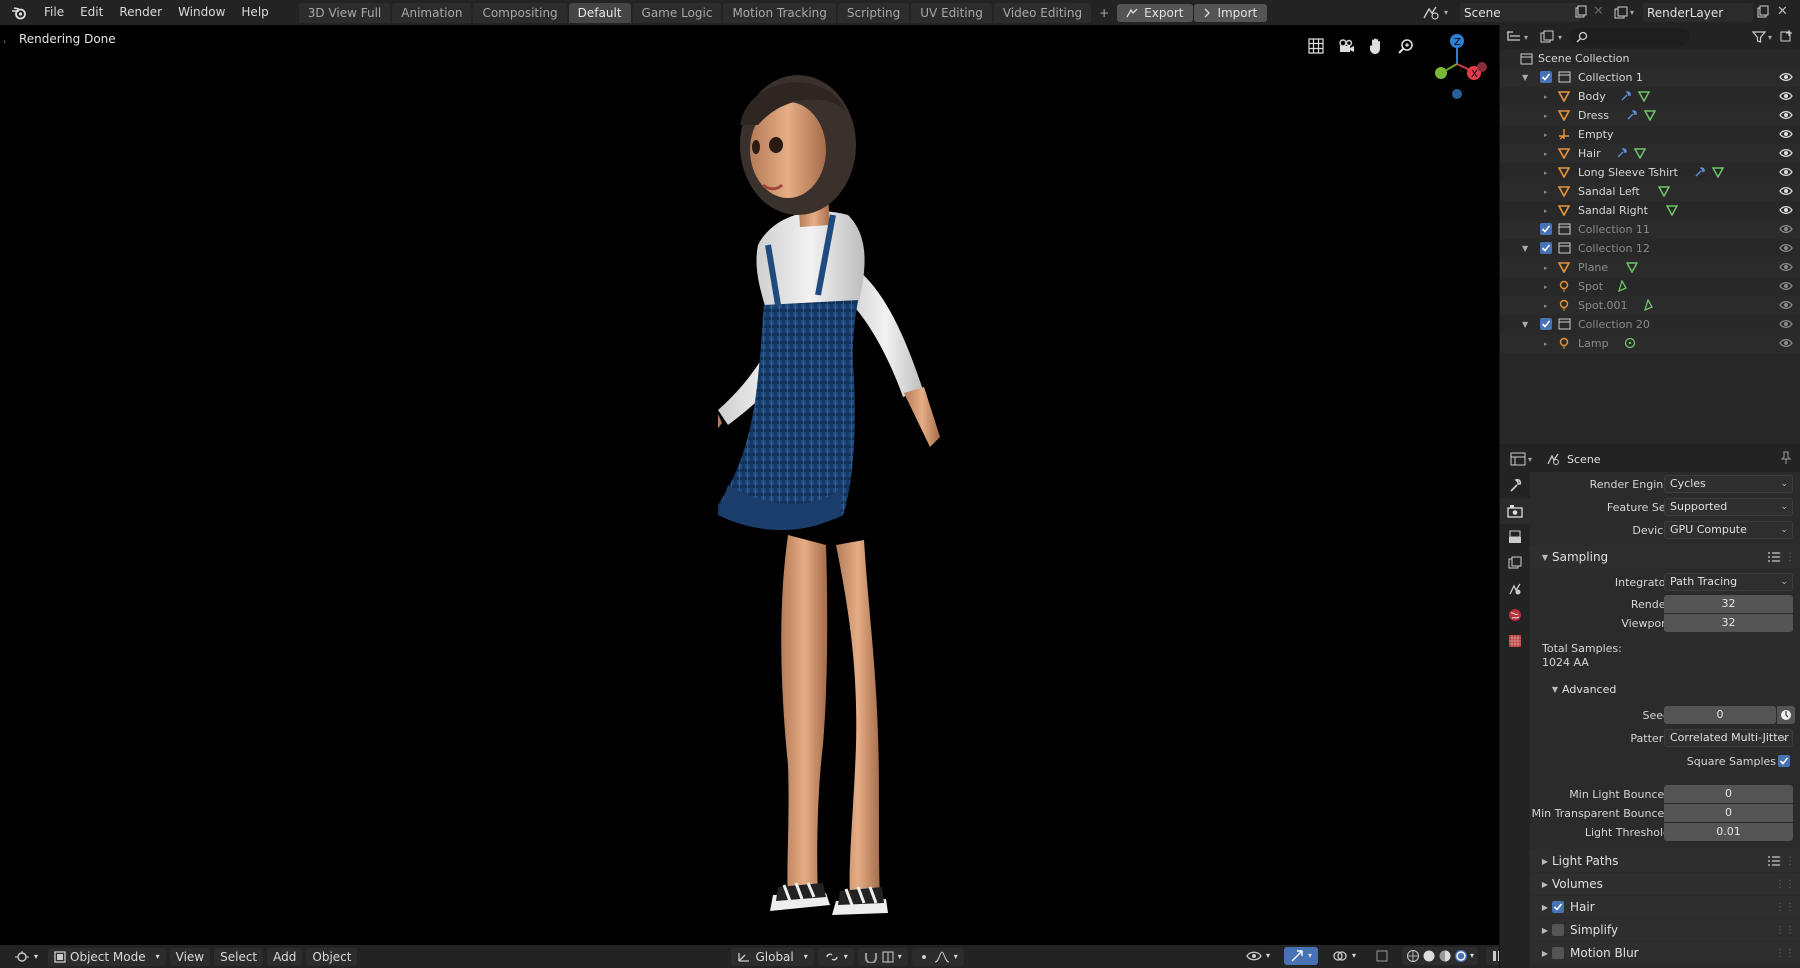 Image resolution: width=1800 pixels, height=968 pixels. What do you see at coordinates (1515, 641) in the screenshot?
I see `texture-tab-icon` at bounding box center [1515, 641].